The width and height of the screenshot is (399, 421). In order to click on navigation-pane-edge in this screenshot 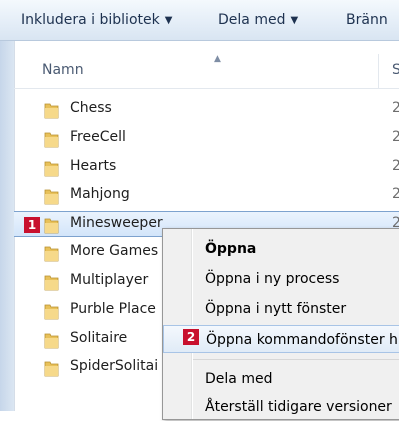, I will do `click(7, 226)`.